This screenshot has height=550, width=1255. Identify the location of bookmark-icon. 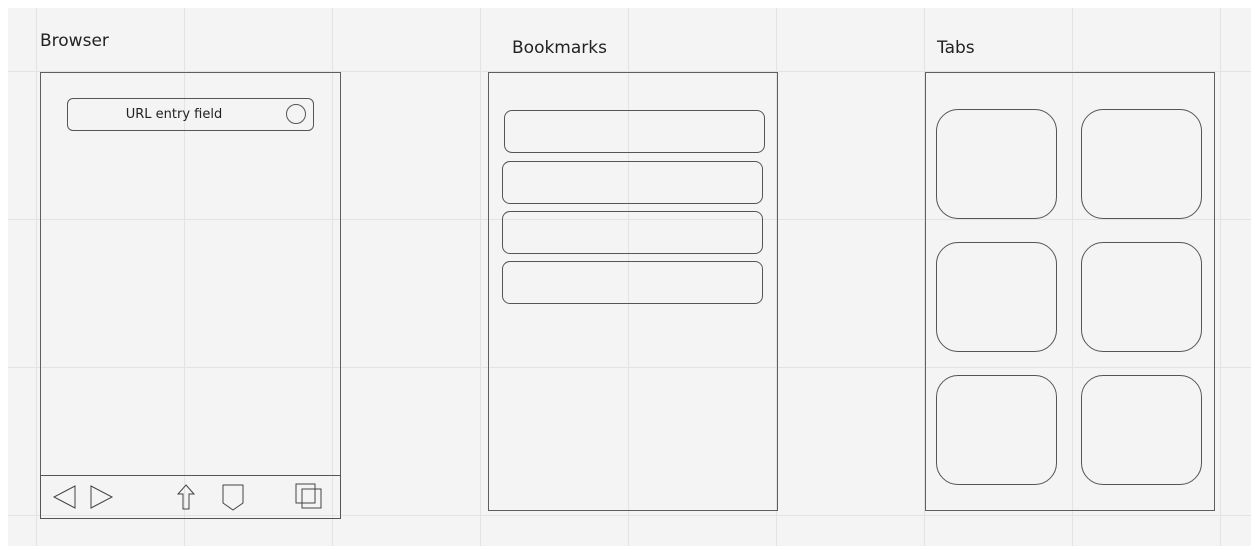
(233, 497).